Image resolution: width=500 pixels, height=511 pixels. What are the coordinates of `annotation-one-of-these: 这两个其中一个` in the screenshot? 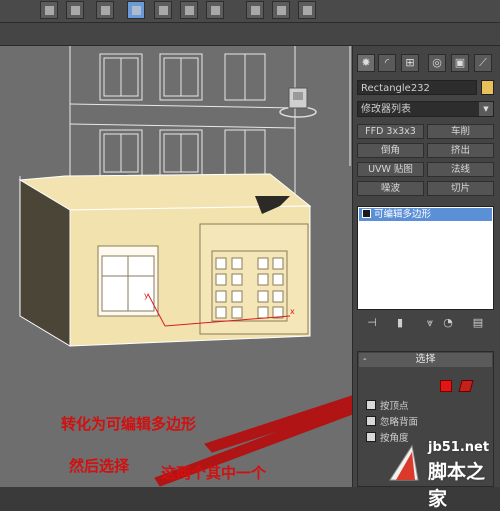 It's located at (214, 473).